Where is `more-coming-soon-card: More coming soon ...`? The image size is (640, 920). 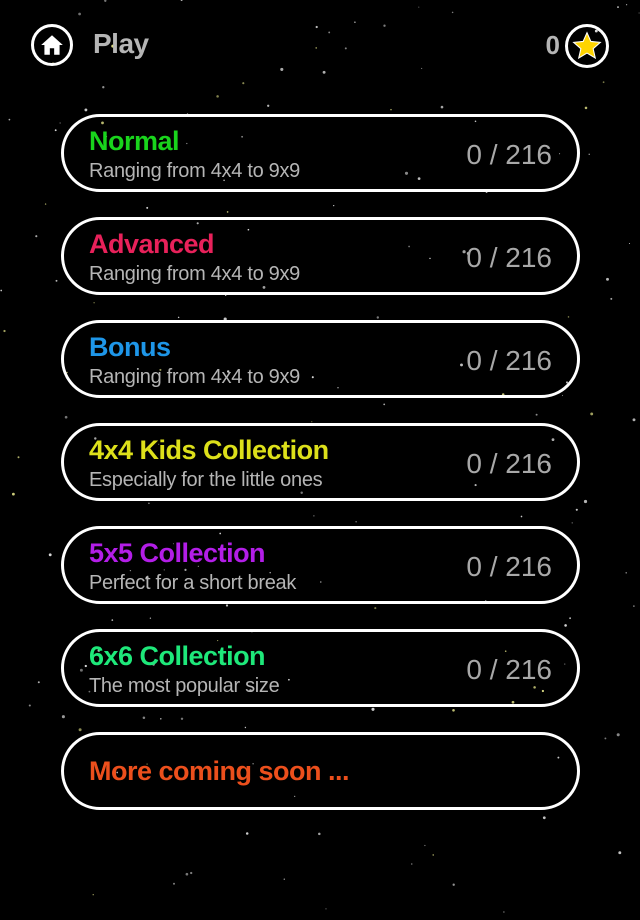
more-coming-soon-card: More coming soon ... is located at coordinates (320, 771).